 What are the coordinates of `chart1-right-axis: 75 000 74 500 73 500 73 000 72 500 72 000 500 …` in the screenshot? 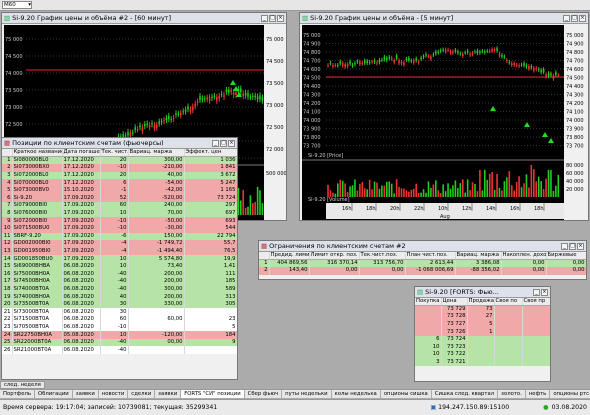 It's located at (275, 122).